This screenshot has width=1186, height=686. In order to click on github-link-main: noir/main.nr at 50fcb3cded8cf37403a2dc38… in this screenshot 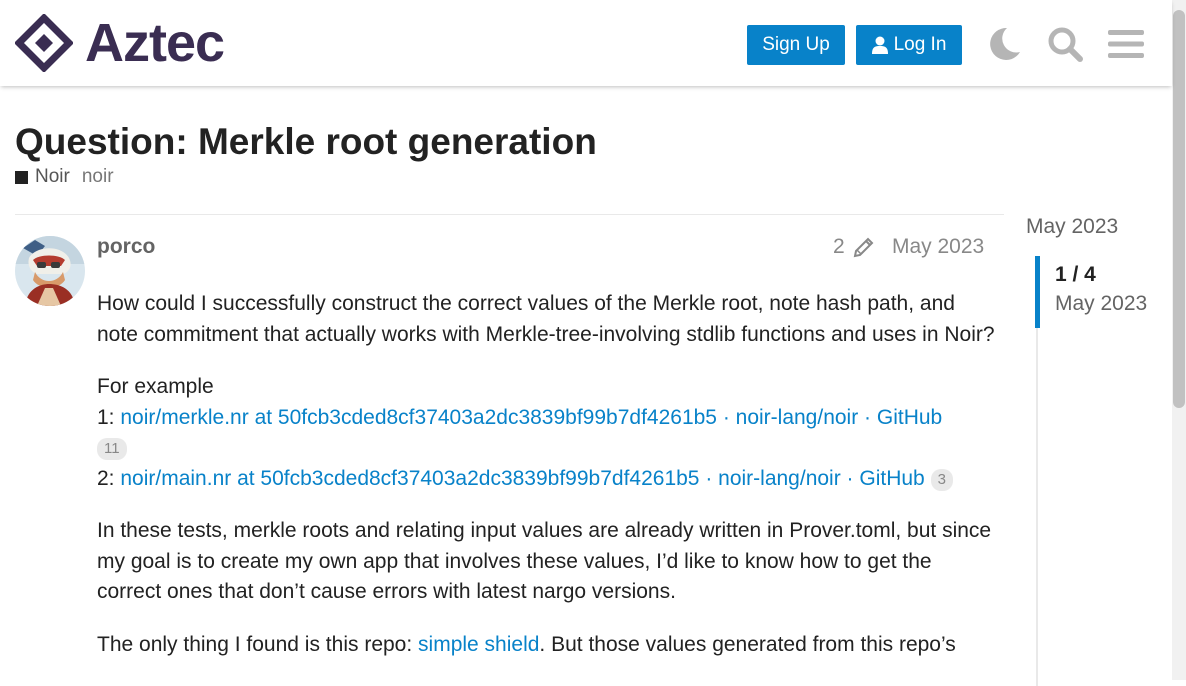, I will do `click(522, 478)`.